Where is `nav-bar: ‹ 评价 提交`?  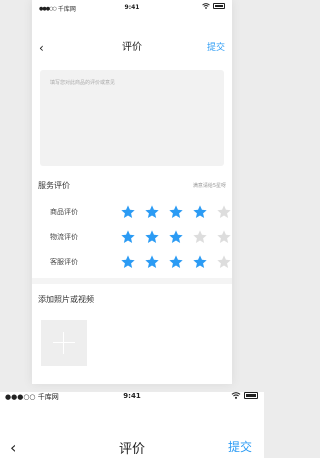
nav-bar: ‹ 评价 提交 is located at coordinates (132, 49).